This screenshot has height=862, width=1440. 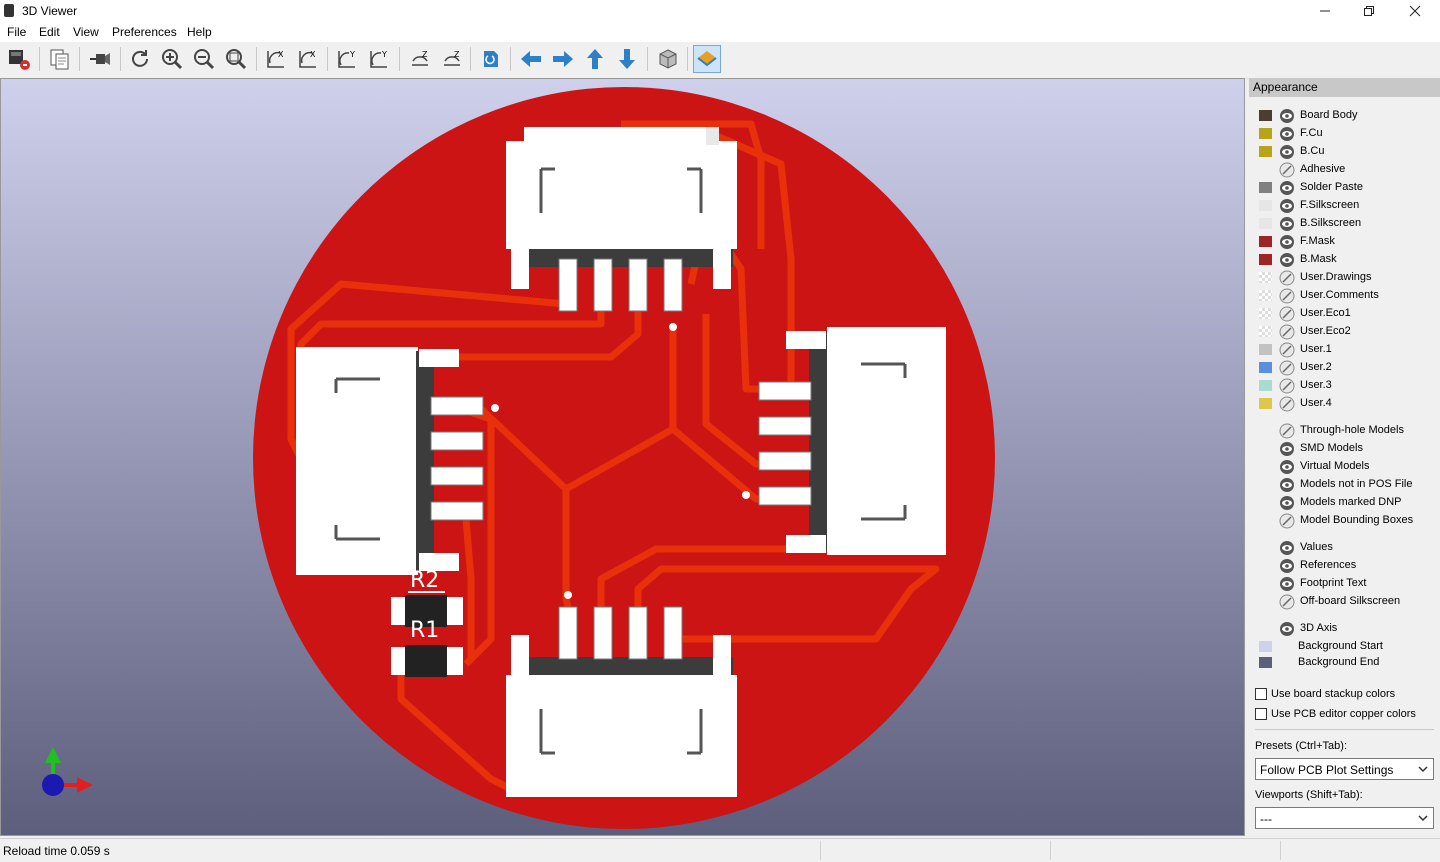 What do you see at coordinates (16, 32) in the screenshot?
I see `menu-file: File` at bounding box center [16, 32].